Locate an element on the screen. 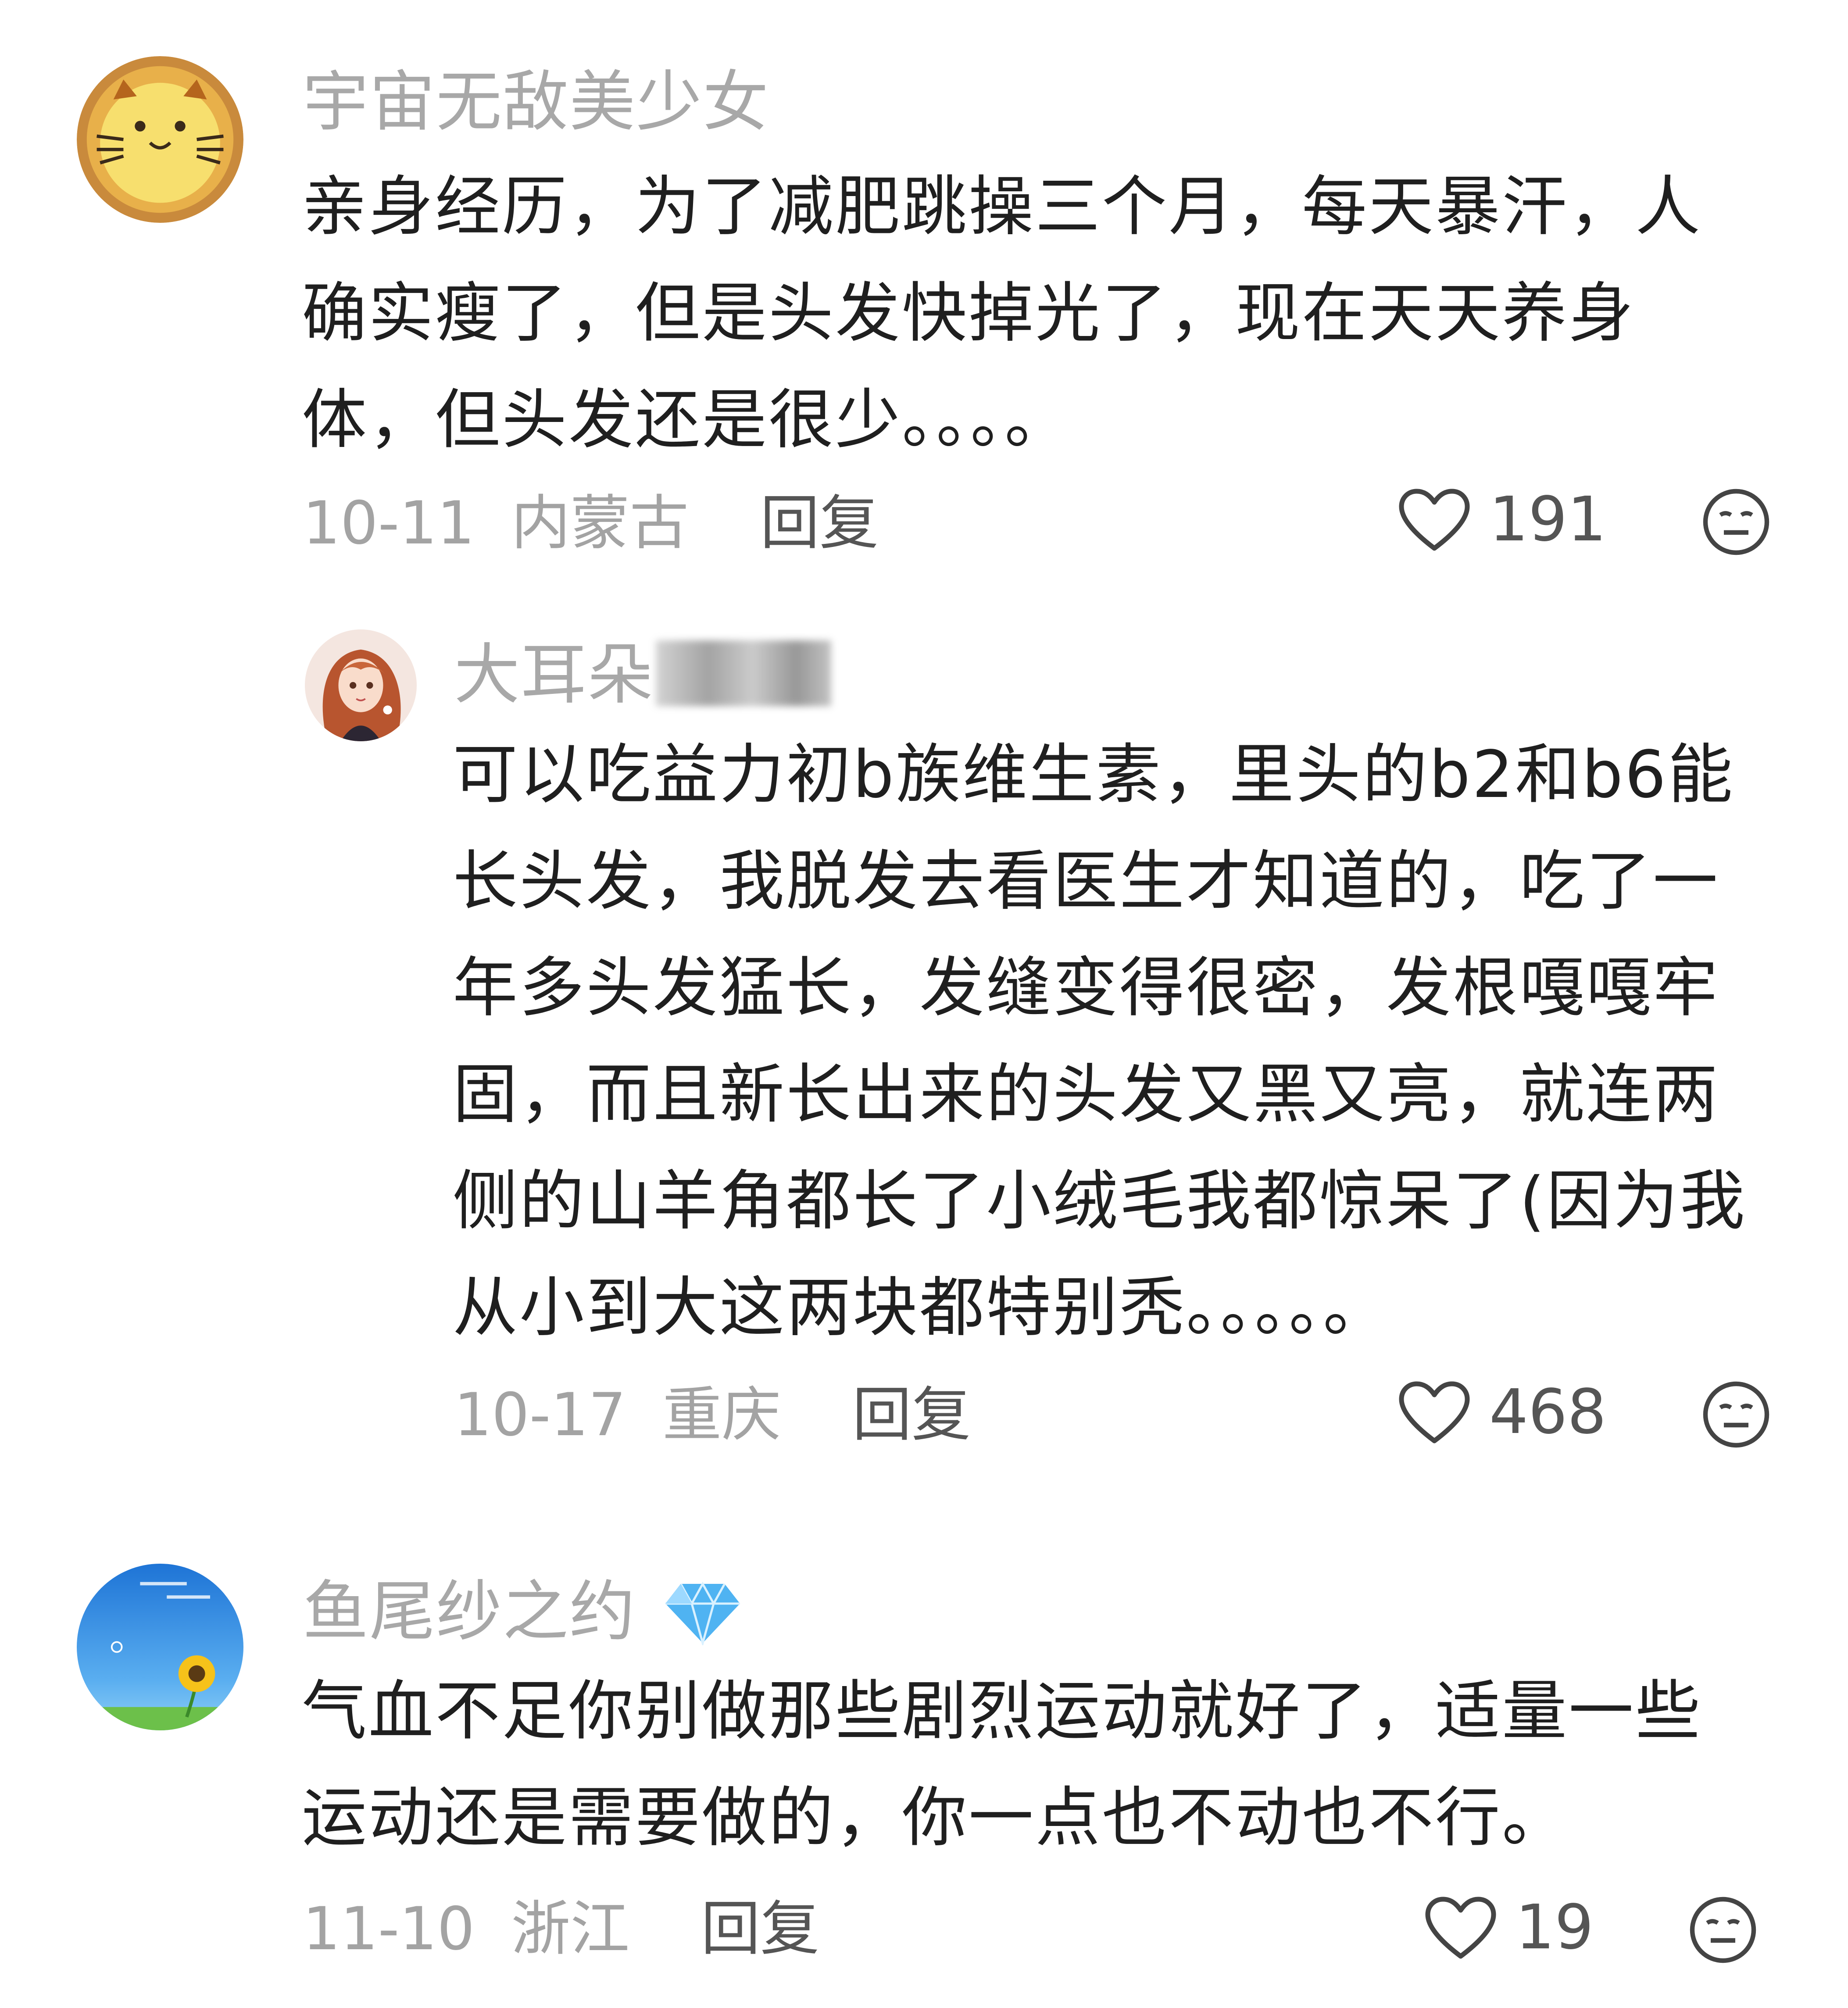 This screenshot has height=2008, width=1848. diamond-icon is located at coordinates (702, 1612).